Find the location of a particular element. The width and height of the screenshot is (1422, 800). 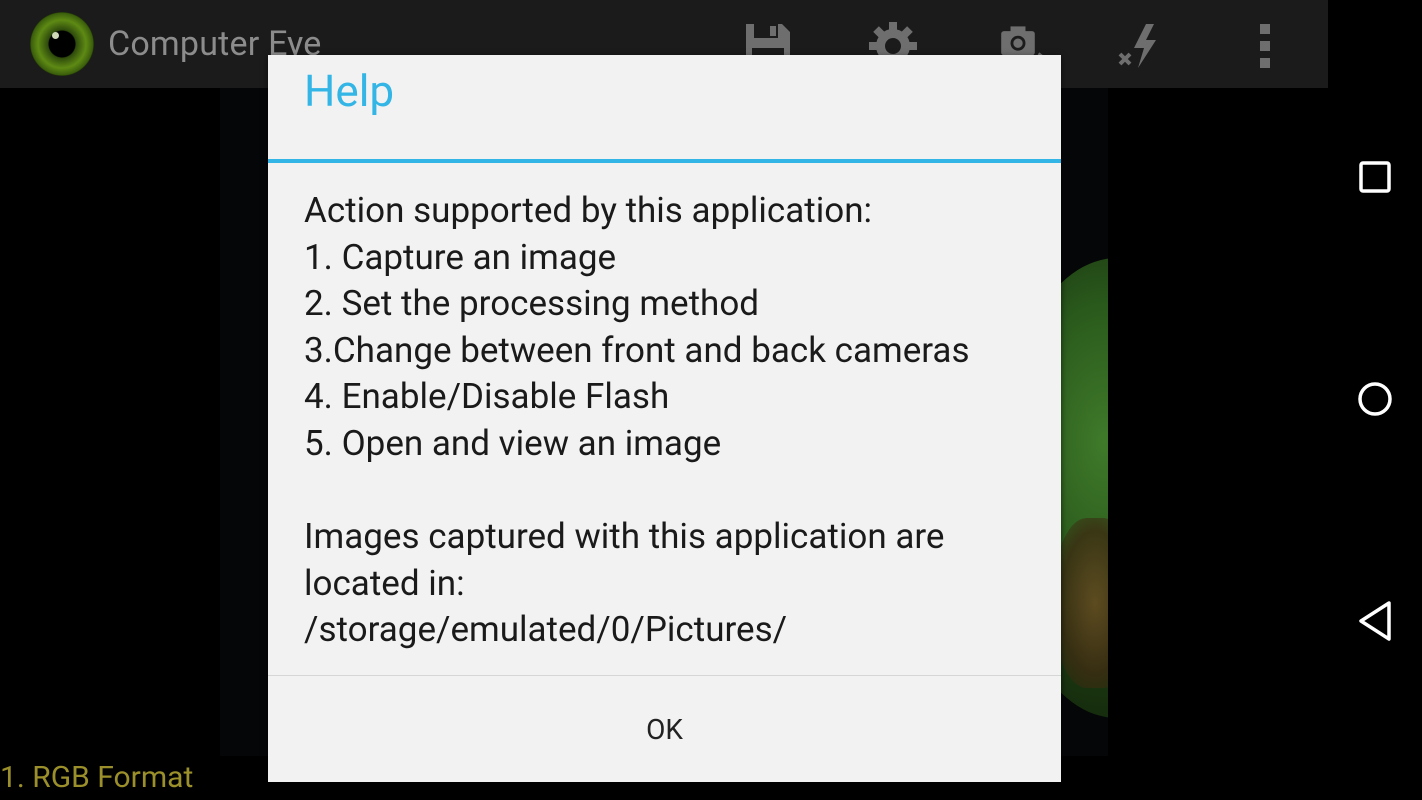

help-line: 4. Enable/Disable Flash is located at coordinates (487, 397).